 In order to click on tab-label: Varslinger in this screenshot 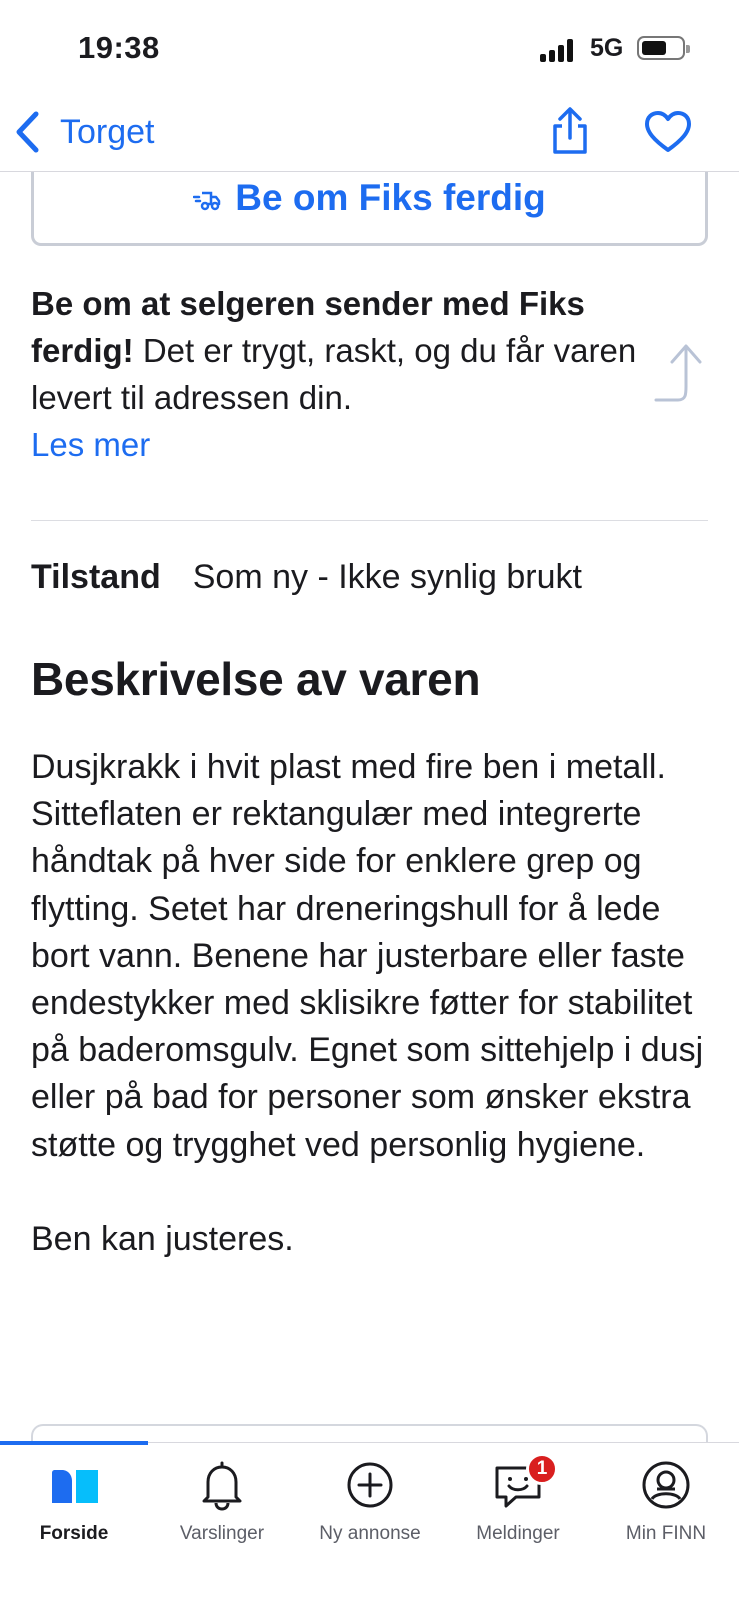, I will do `click(222, 1533)`.